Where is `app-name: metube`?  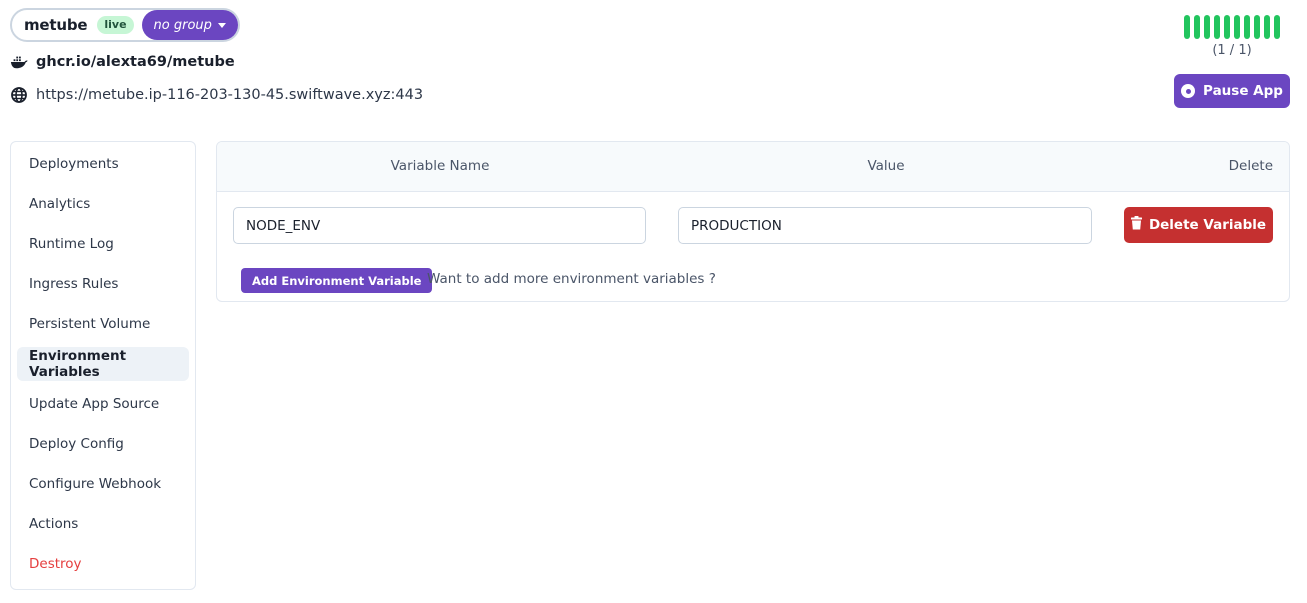 app-name: metube is located at coordinates (56, 25).